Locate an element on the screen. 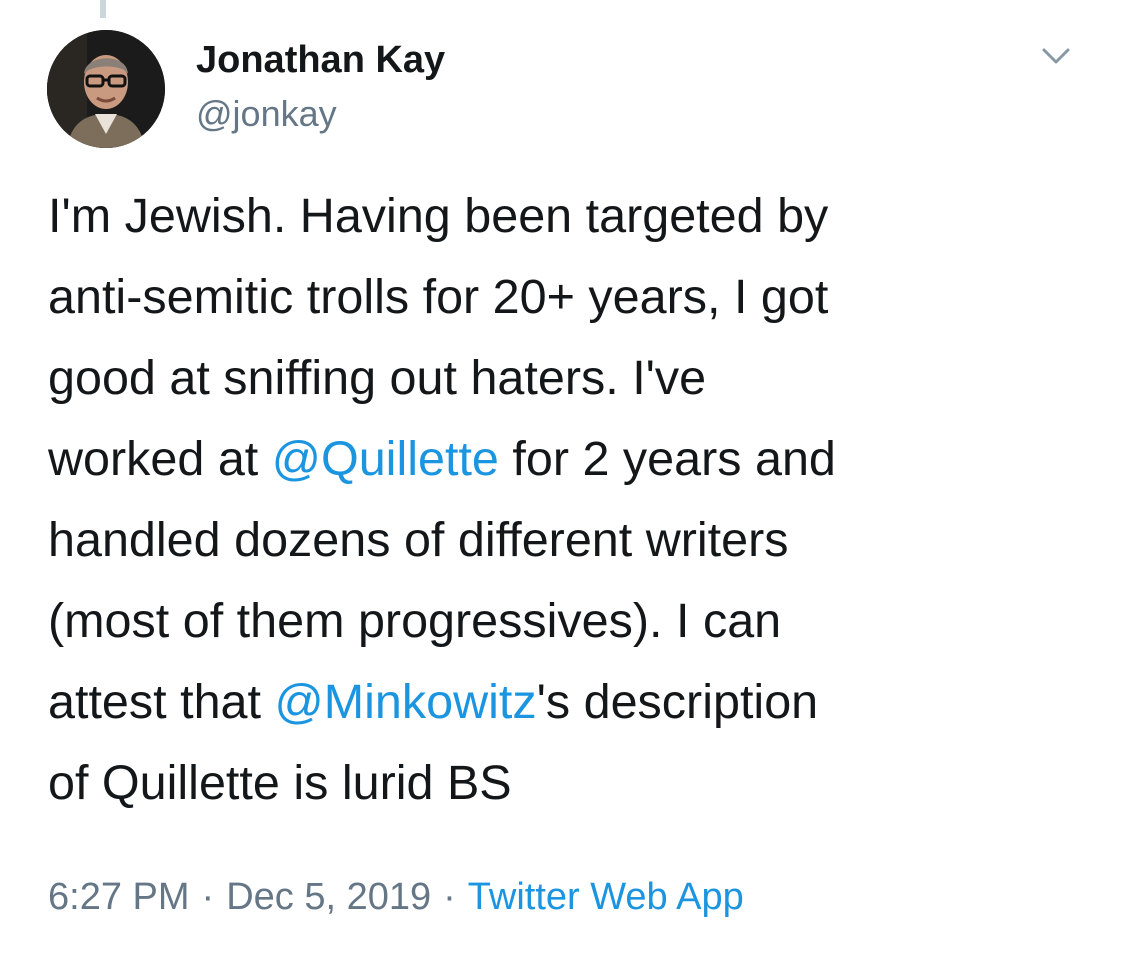  tweet-source-link: Twitter Web App is located at coordinates (606, 897).